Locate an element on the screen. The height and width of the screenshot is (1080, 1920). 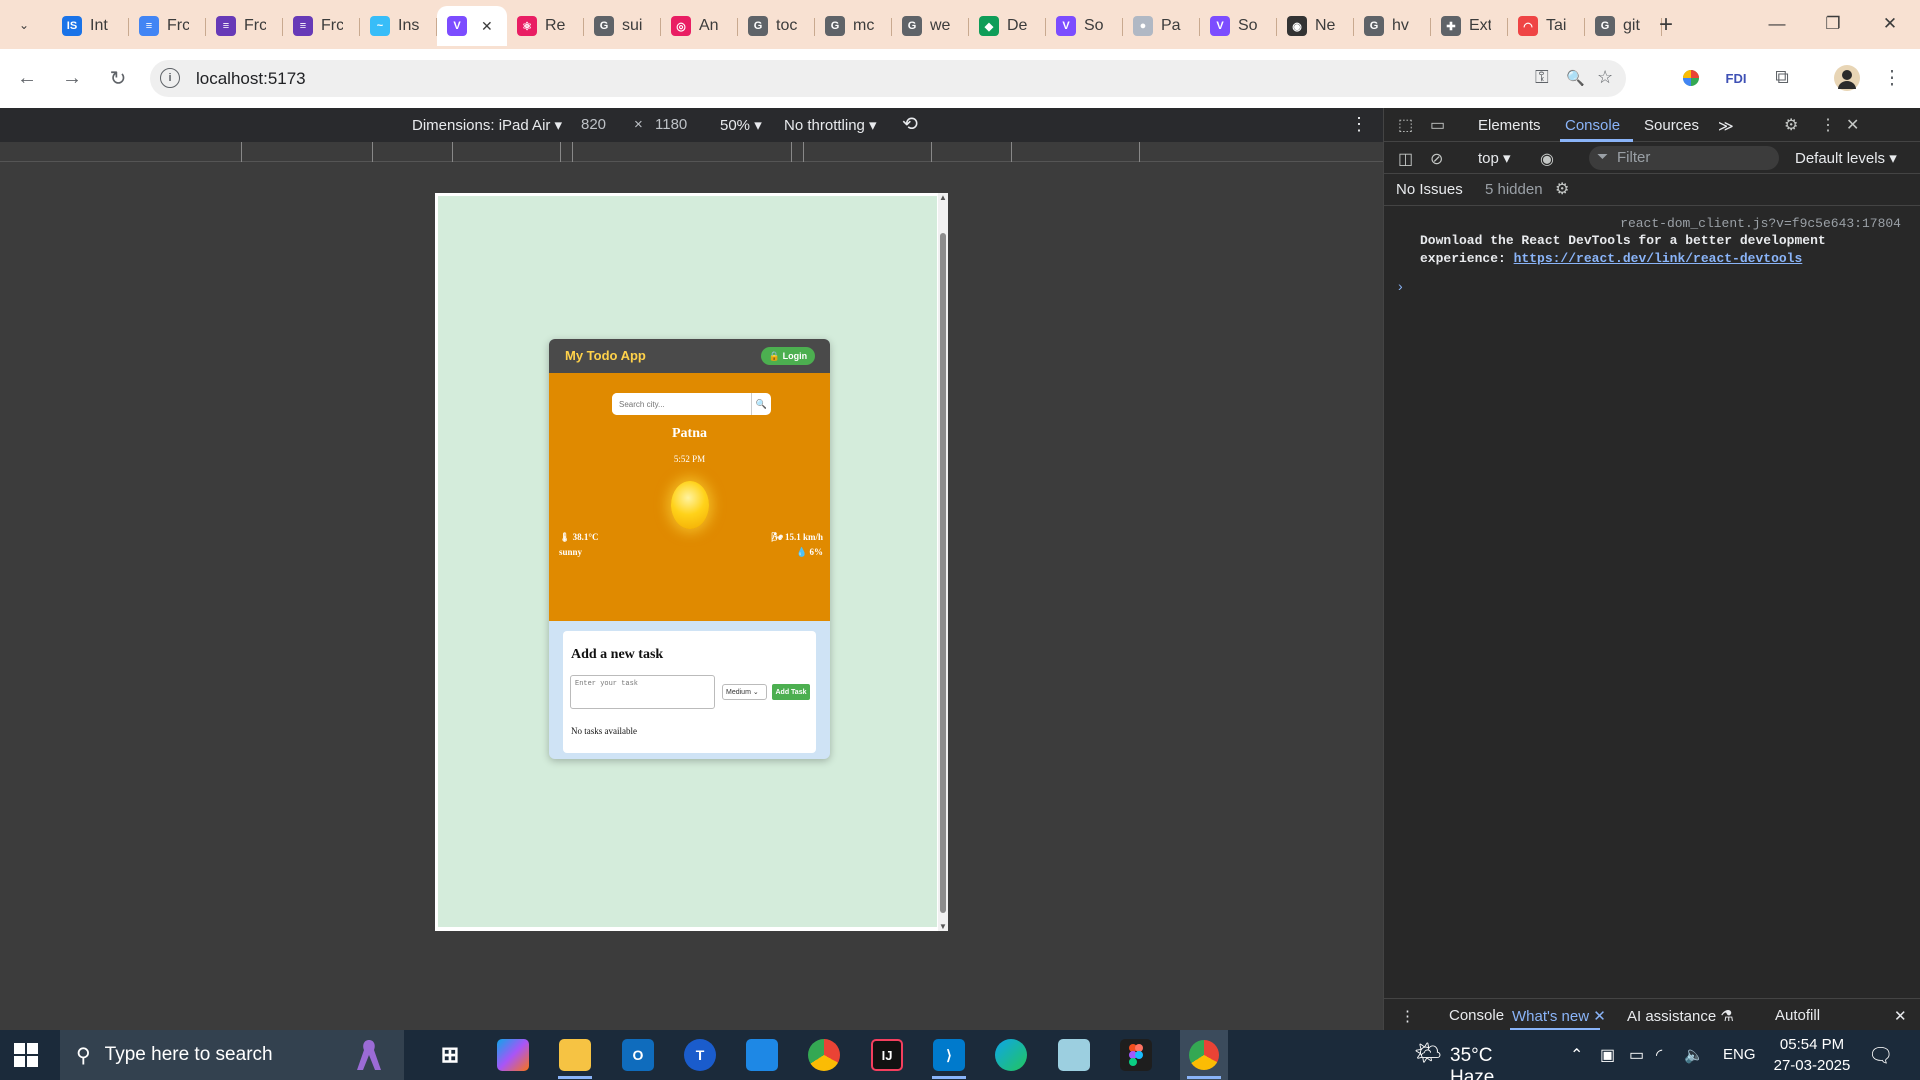
context-selector: top ▾ is located at coordinates (1494, 158).